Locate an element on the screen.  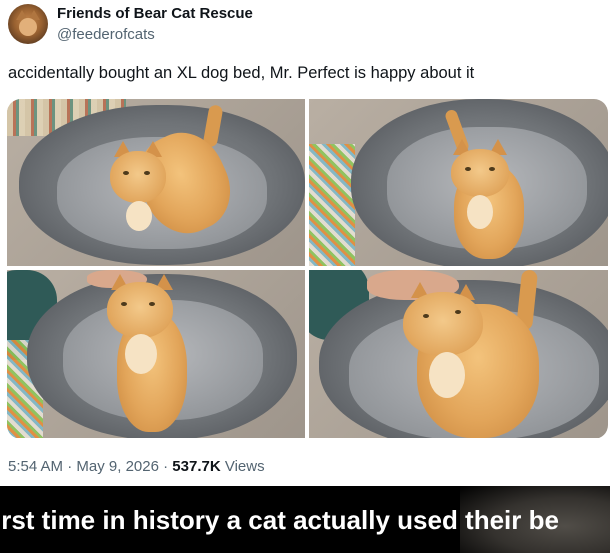
avatar-cat-face is located at coordinates (28, 27).